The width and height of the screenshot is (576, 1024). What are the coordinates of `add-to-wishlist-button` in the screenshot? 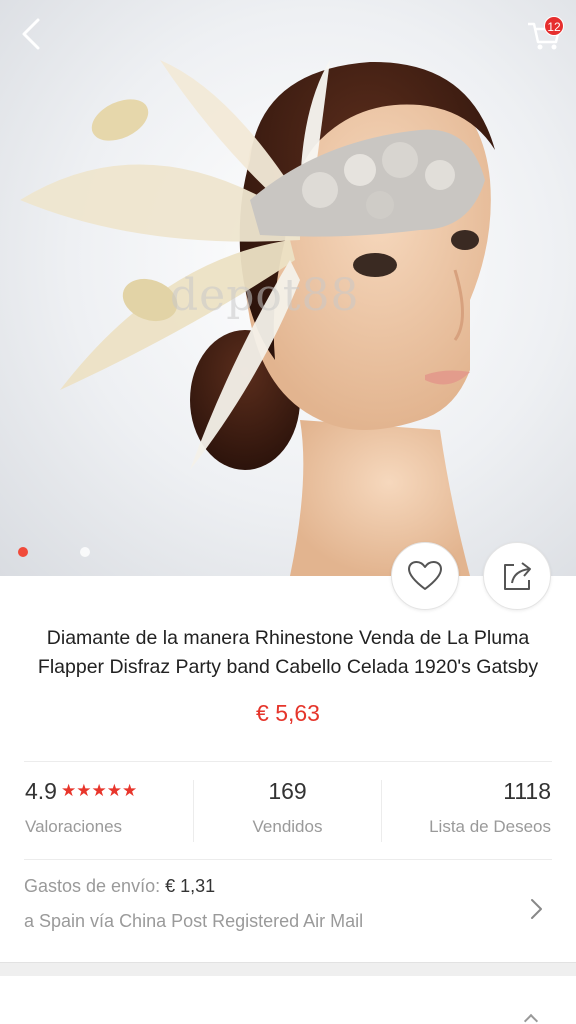 It's located at (425, 576).